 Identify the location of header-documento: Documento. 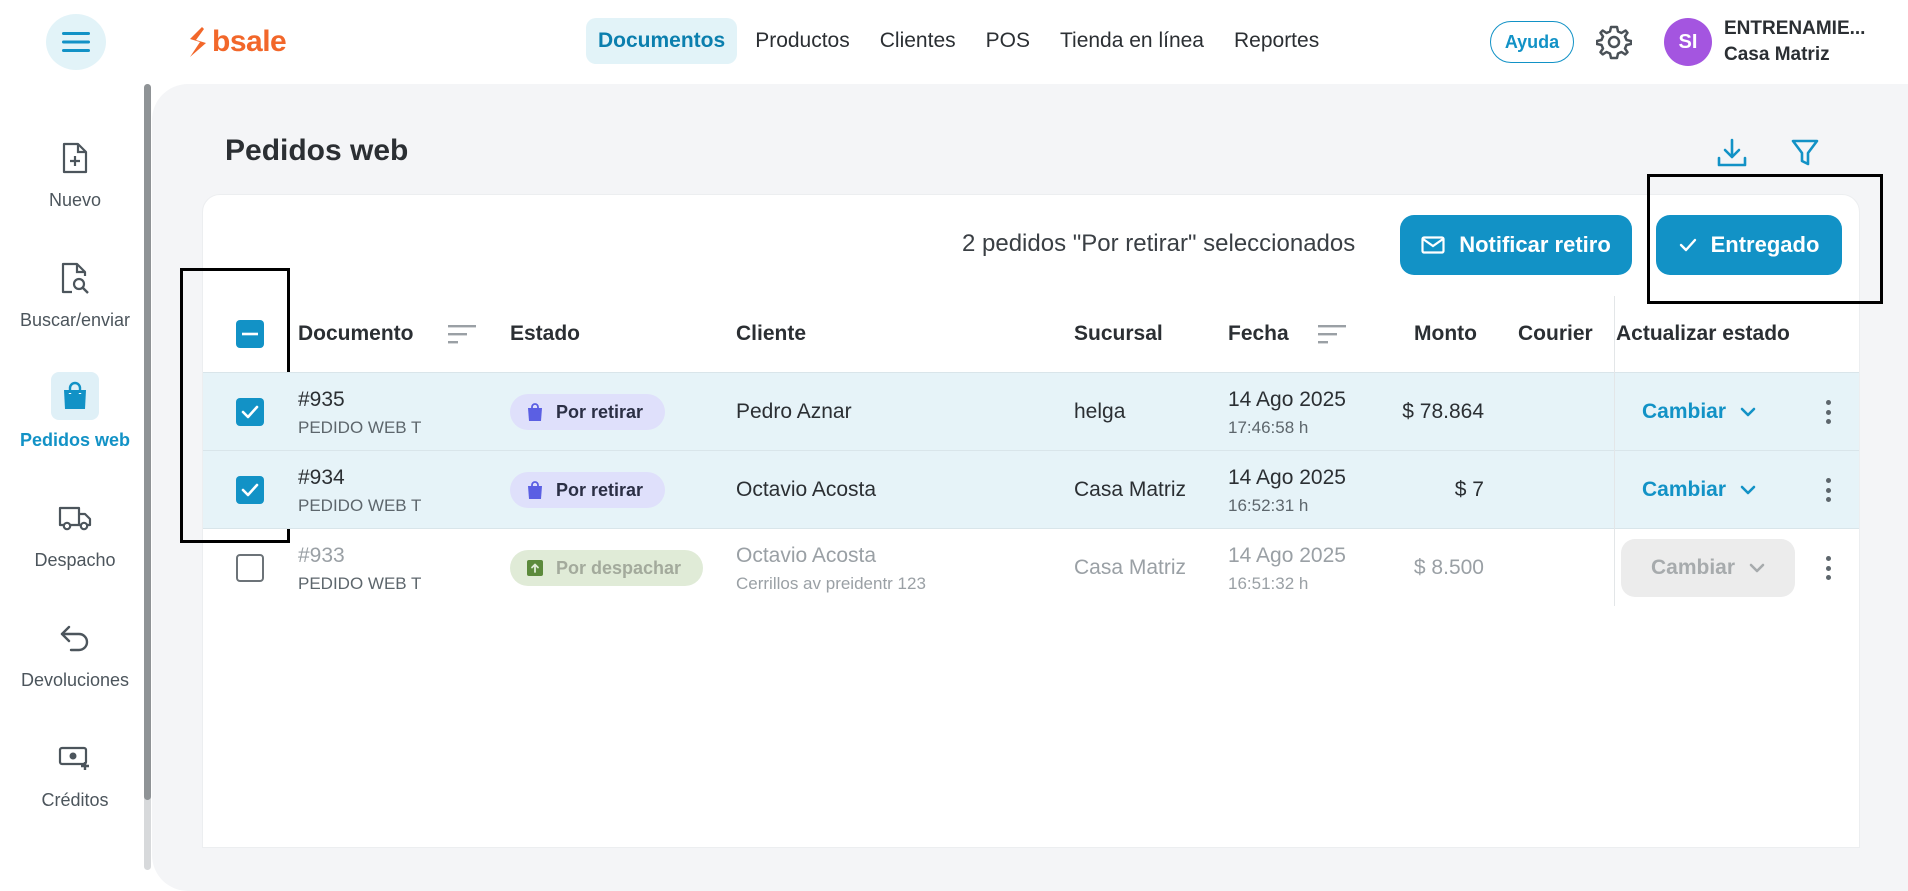
(356, 334).